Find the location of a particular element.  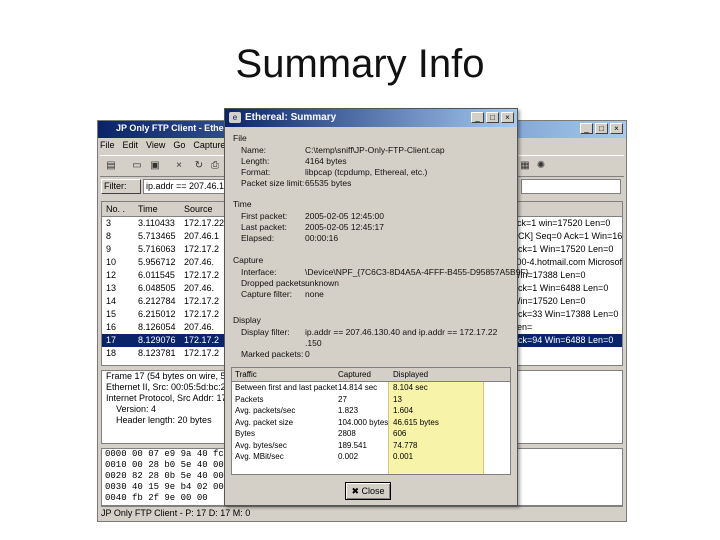

packet-no: 9 is located at coordinates (109, 249).